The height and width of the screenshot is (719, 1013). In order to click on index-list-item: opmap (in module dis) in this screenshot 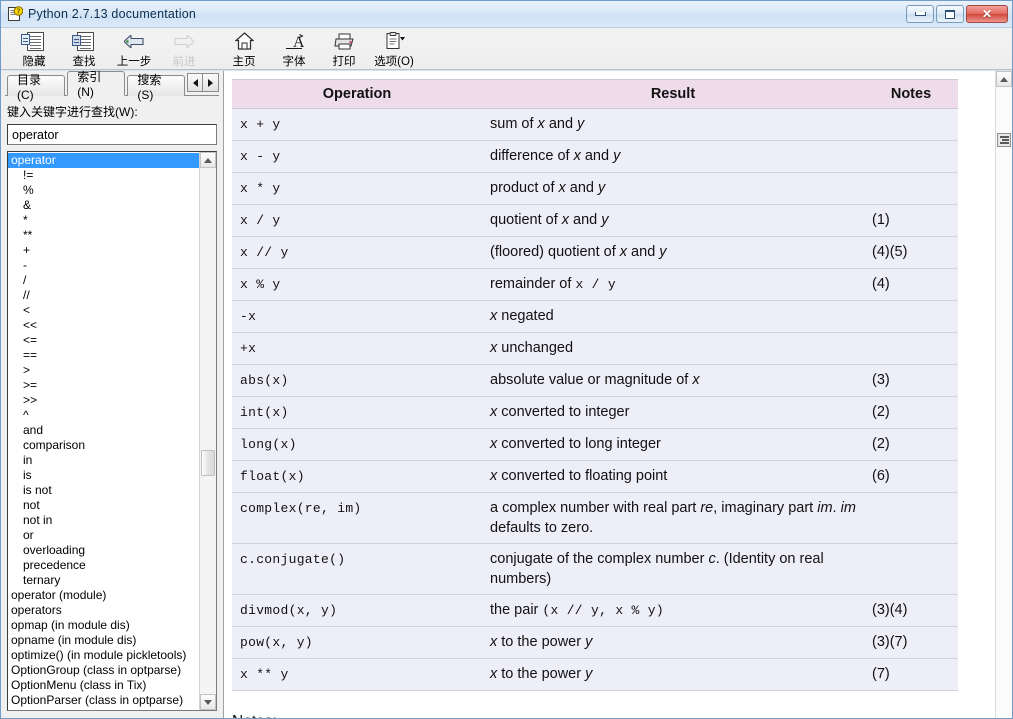, I will do `click(103, 625)`.